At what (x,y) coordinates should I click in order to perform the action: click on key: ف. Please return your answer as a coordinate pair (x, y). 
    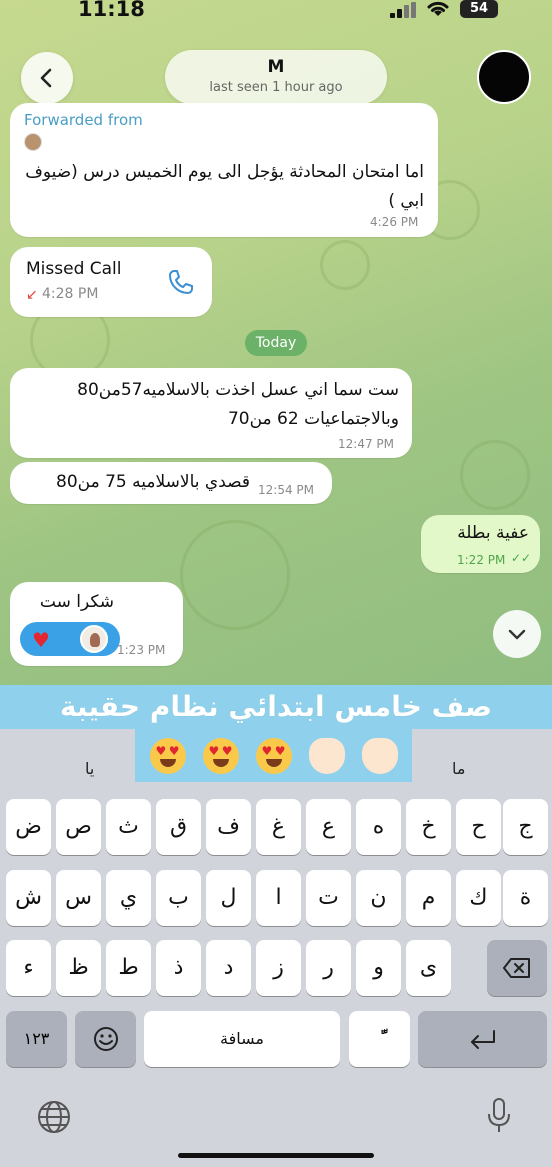
    Looking at the image, I should click on (228, 827).